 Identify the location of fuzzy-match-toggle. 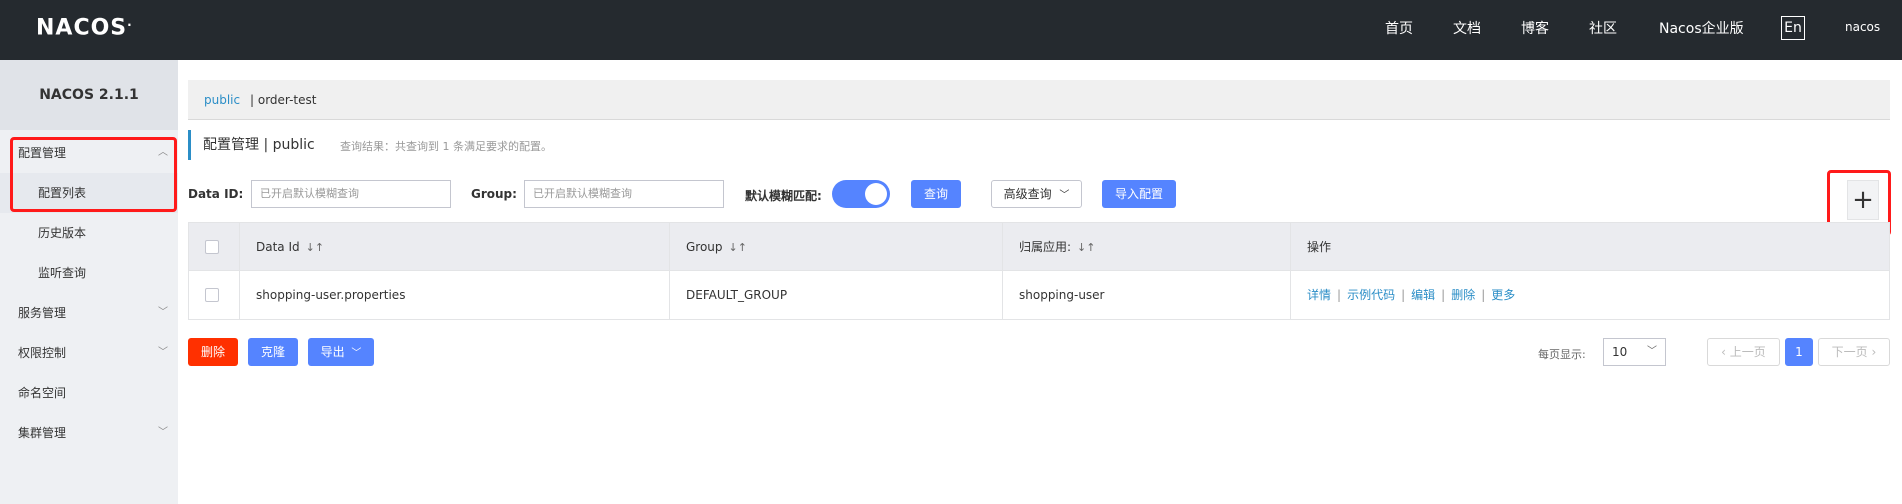
(861, 194).